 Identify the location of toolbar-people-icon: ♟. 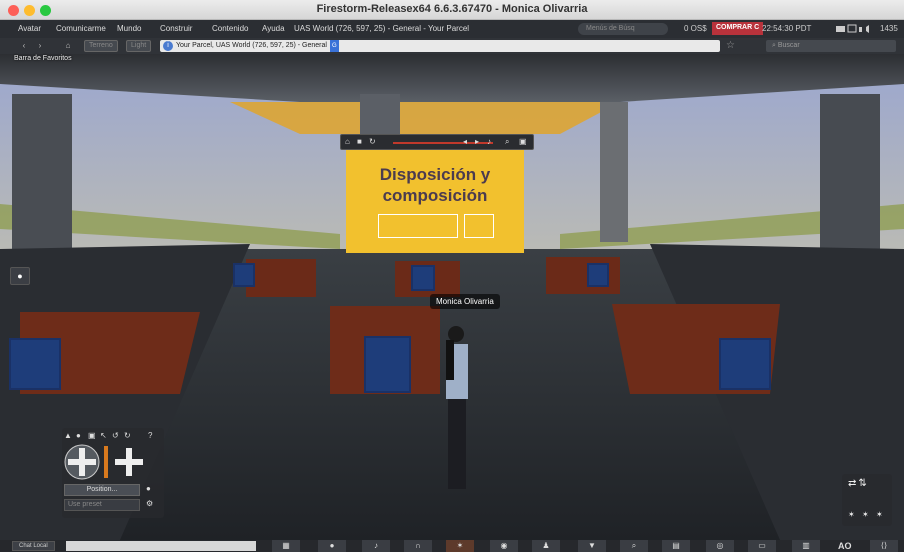
(546, 546).